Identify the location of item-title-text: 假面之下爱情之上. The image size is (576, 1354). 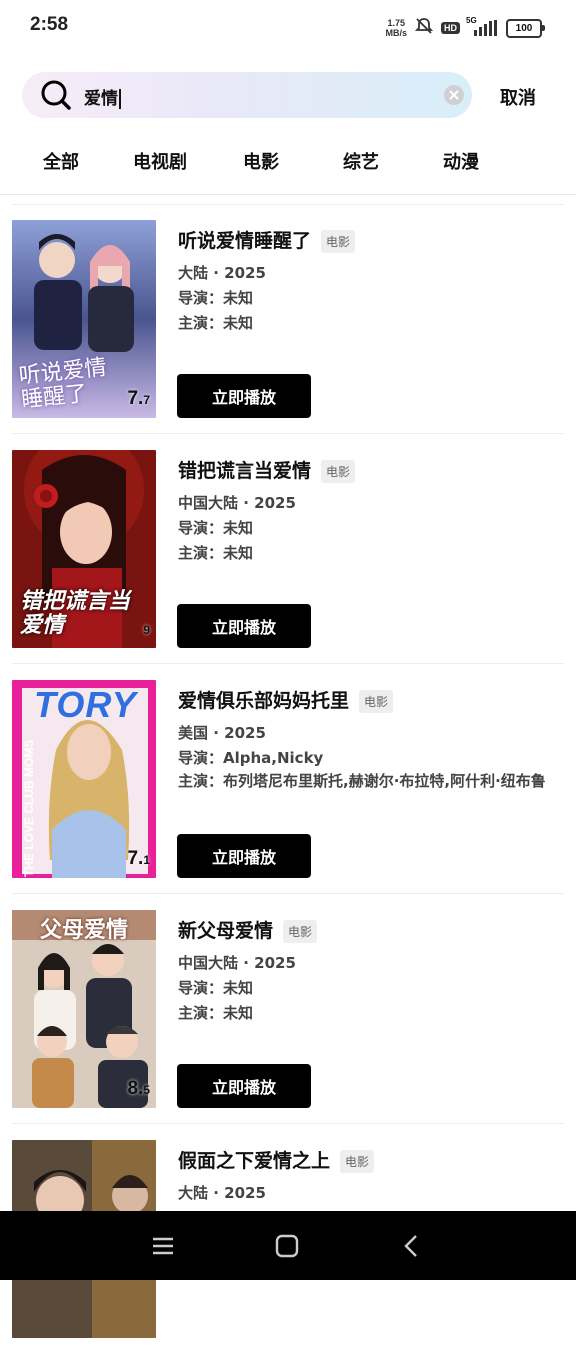
(254, 1161).